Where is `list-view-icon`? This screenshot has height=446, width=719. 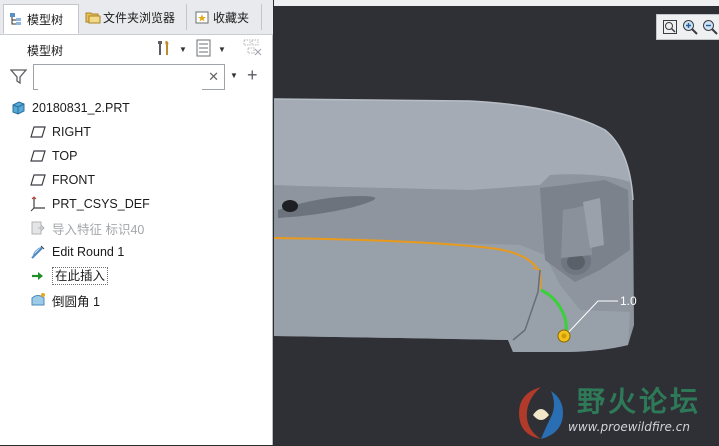 list-view-icon is located at coordinates (204, 49).